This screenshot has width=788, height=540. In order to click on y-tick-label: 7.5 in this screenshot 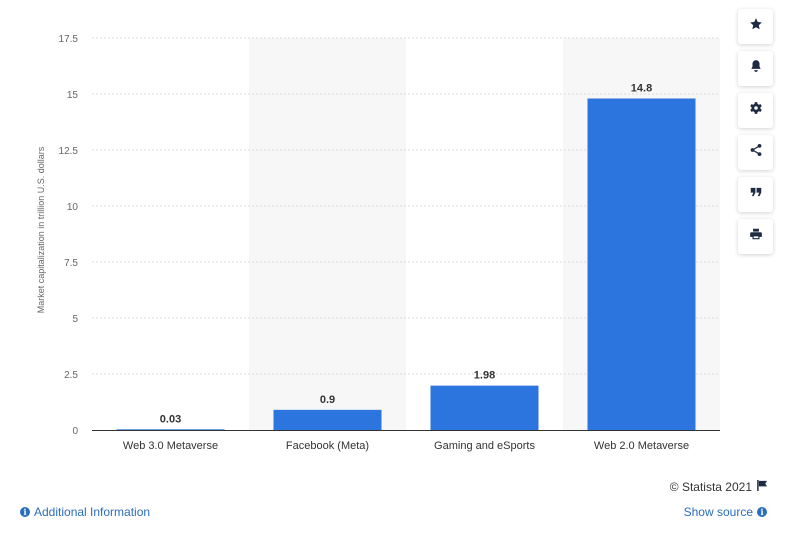, I will do `click(71, 263)`.